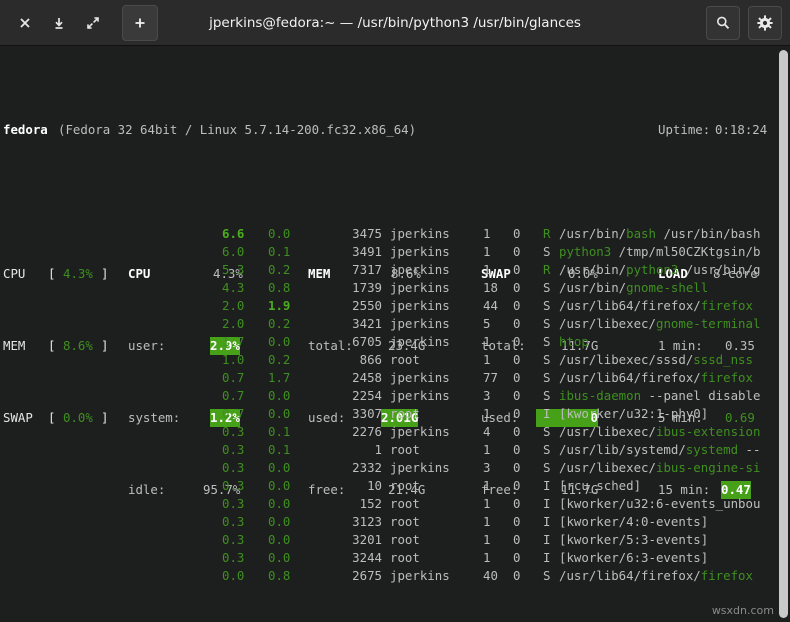  I want to click on process-command: [kworker/6:3-events], so click(633, 558).